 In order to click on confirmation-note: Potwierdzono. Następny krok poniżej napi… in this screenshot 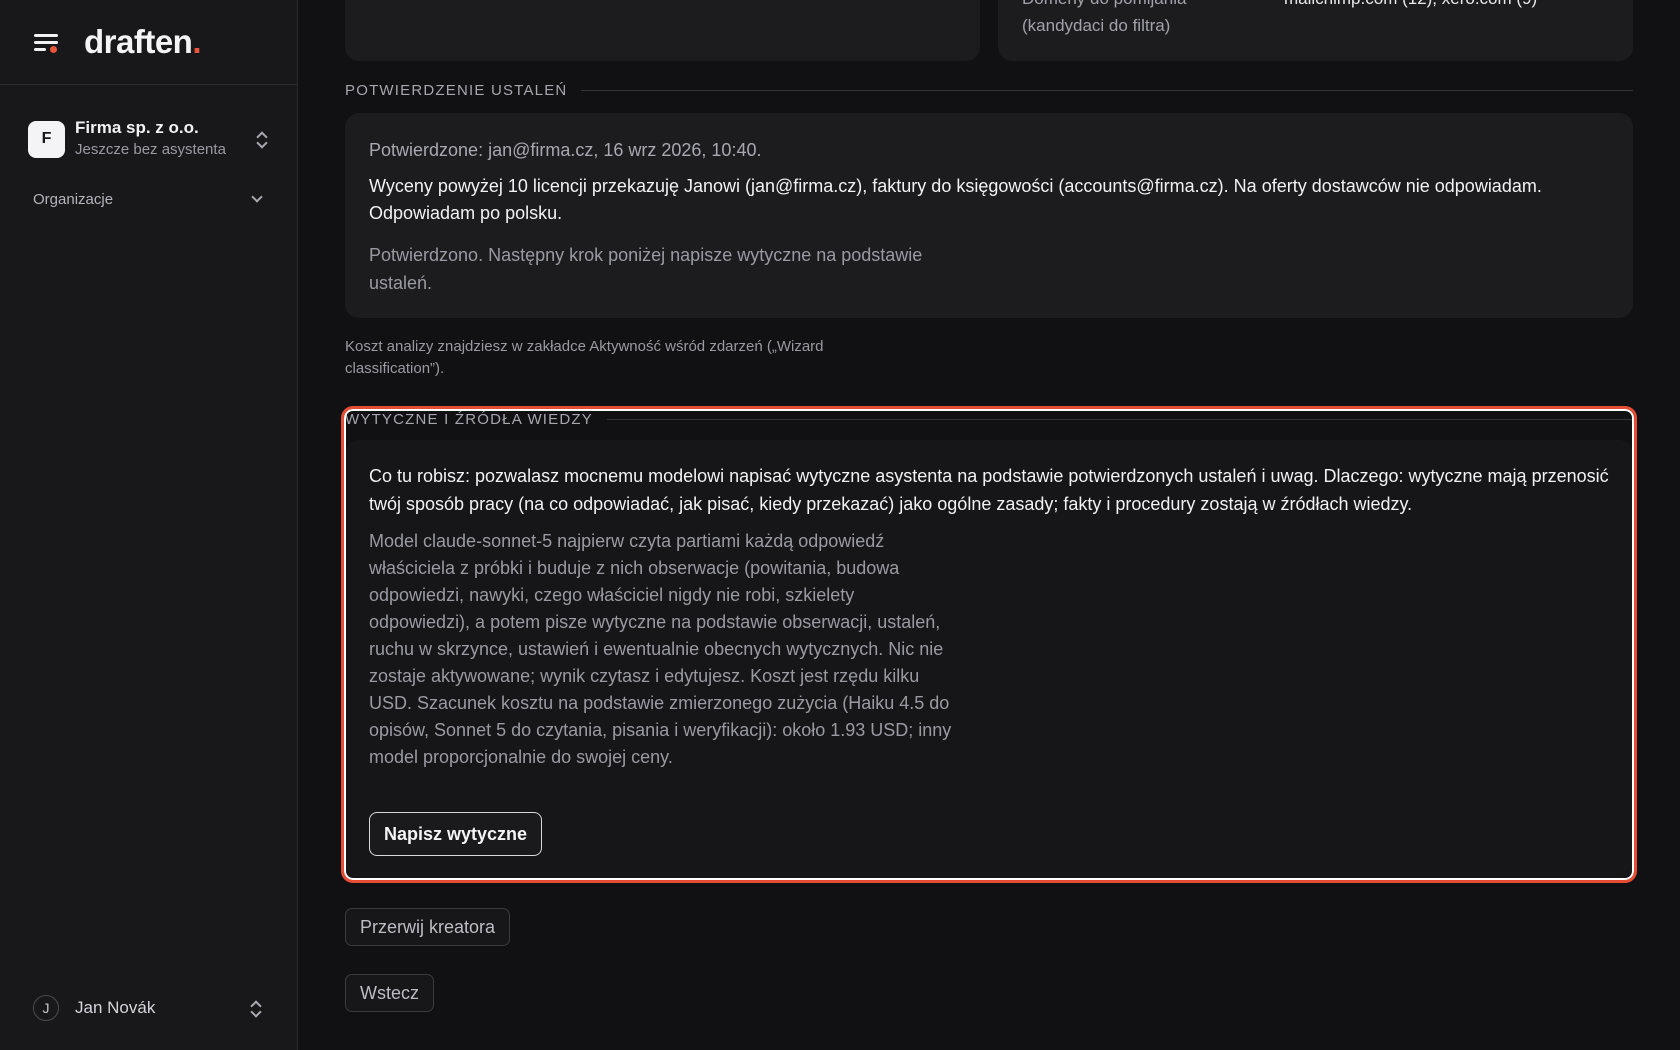, I will do `click(646, 269)`.